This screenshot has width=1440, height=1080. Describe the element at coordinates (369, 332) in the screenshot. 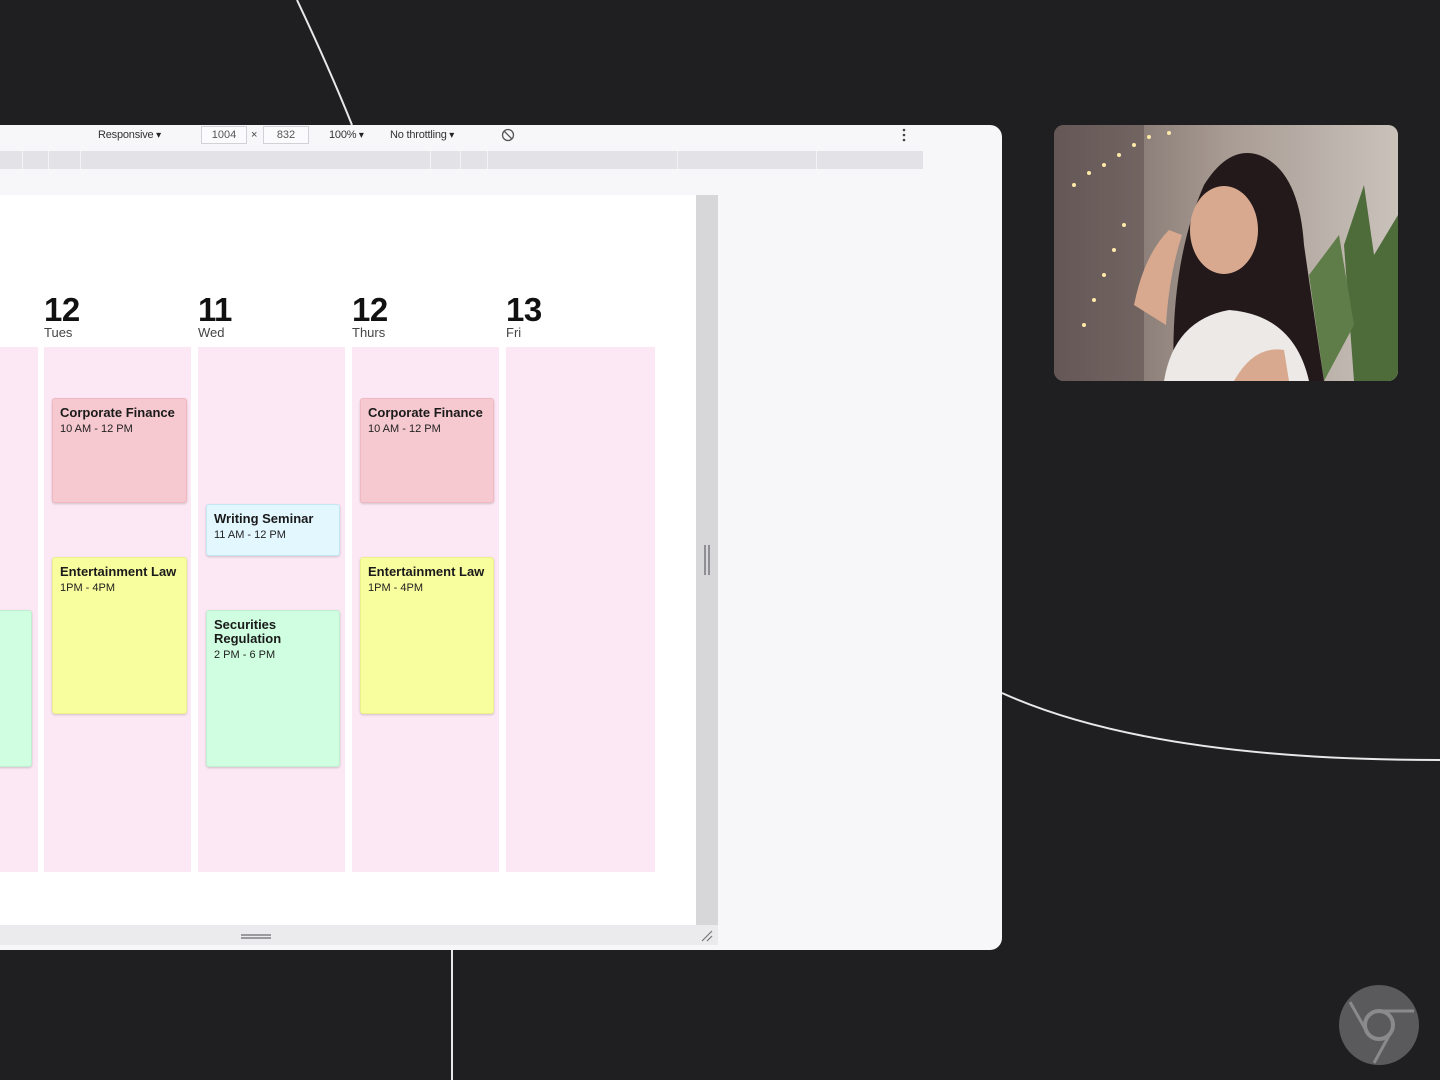

I see `day-name: Thurs` at that location.